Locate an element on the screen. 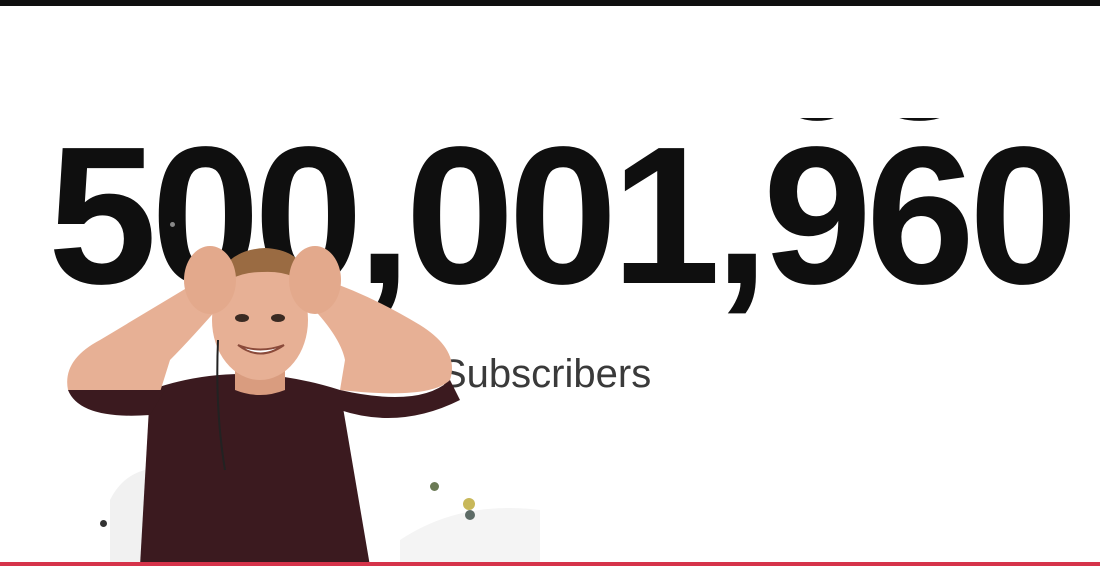  top-bar is located at coordinates (550, 3).